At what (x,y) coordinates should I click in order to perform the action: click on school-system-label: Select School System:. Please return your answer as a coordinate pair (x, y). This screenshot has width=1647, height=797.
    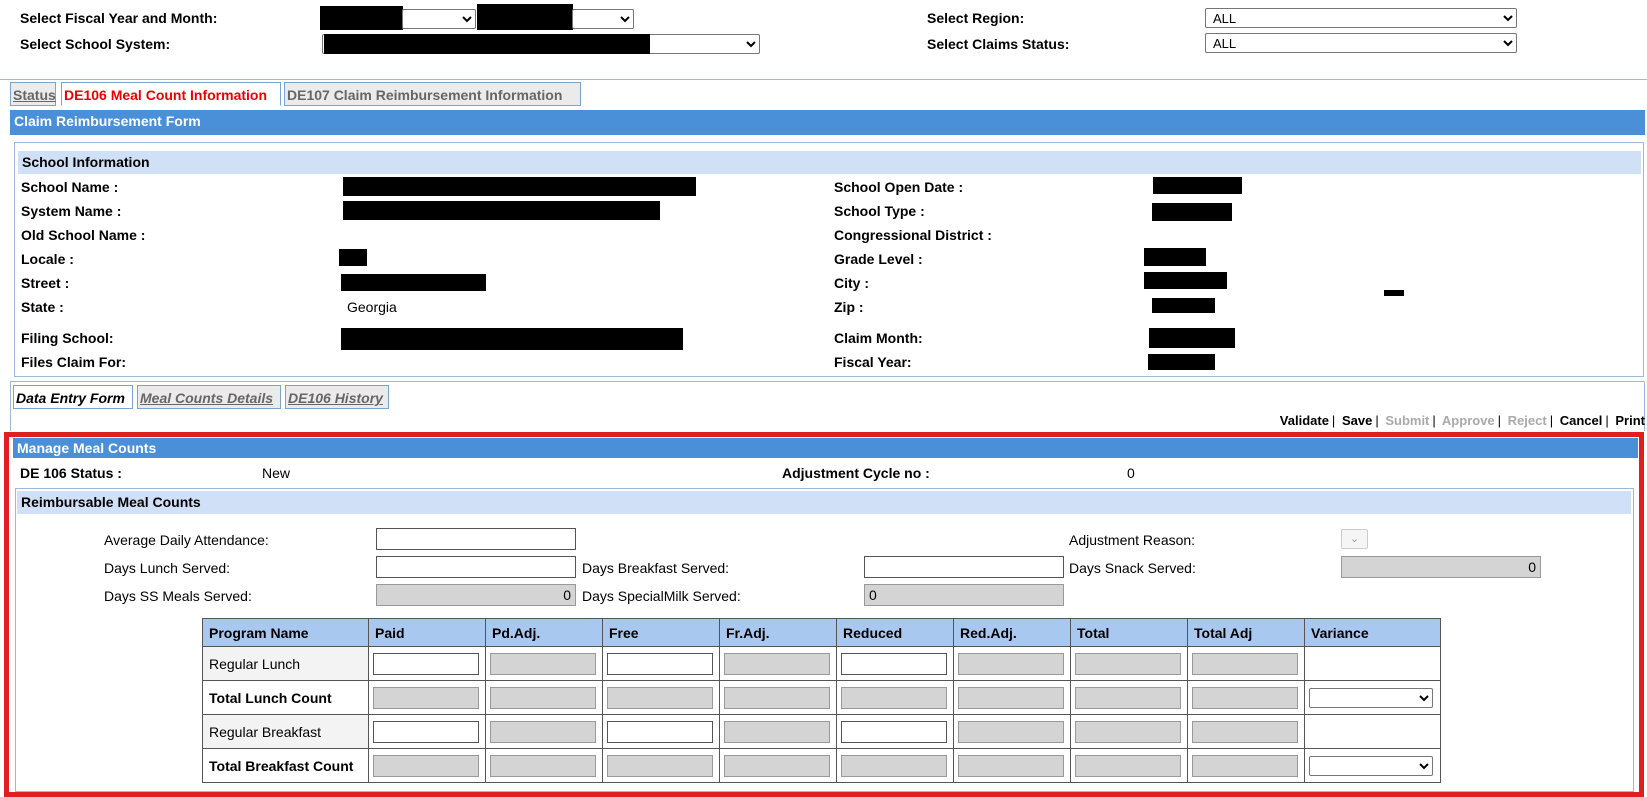
    Looking at the image, I should click on (95, 44).